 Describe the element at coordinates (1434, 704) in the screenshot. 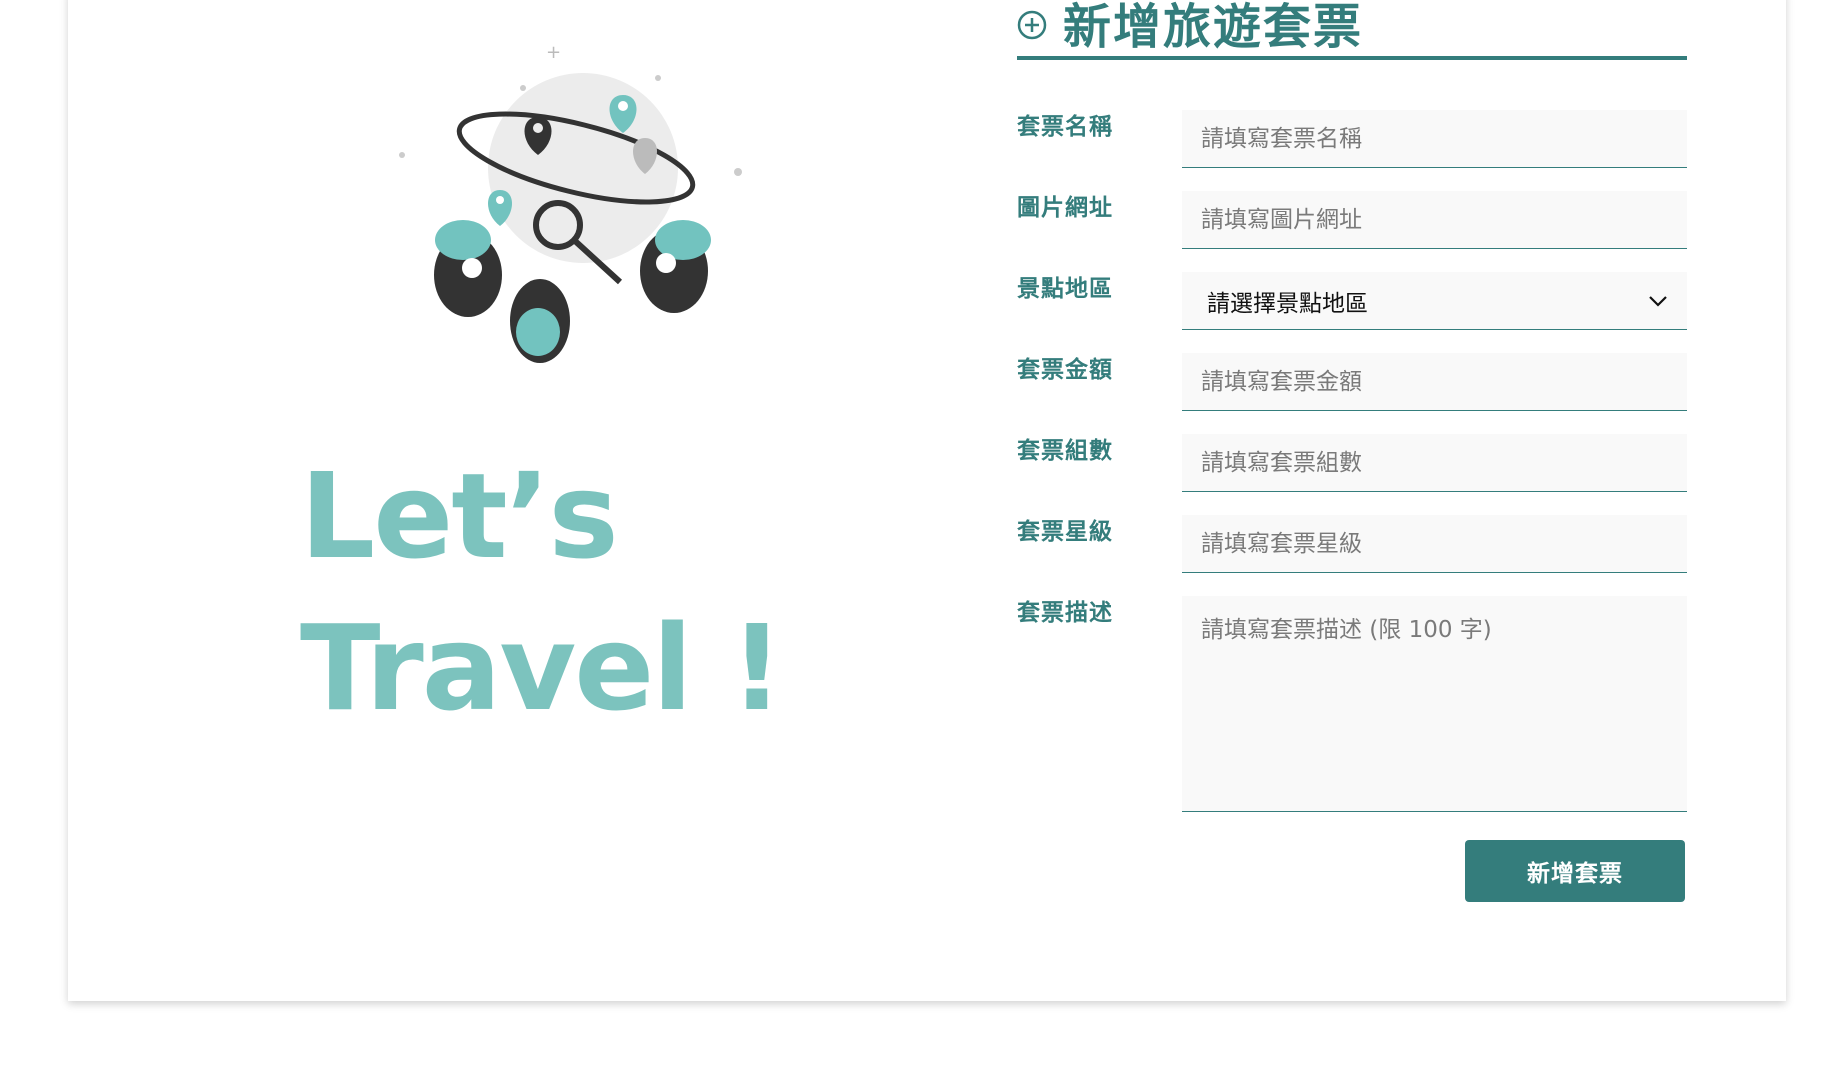

I see `description-textarea` at that location.